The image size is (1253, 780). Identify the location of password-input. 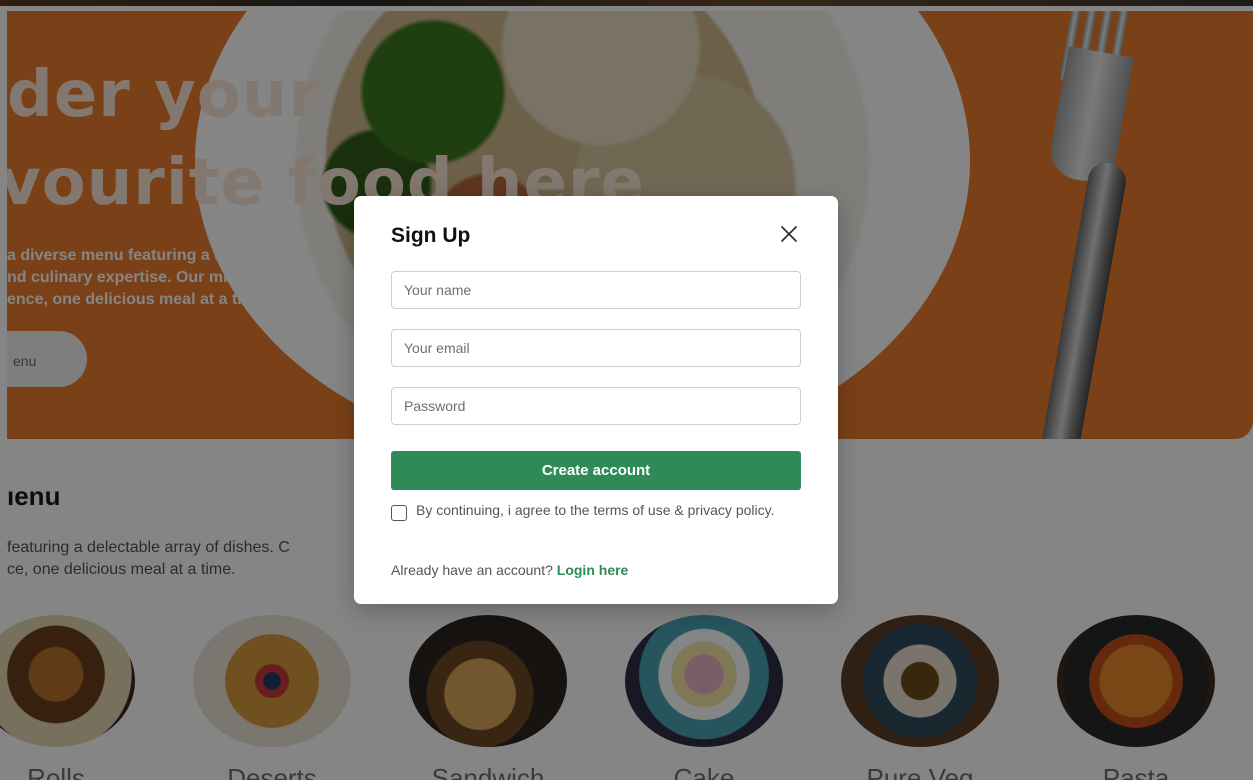
(596, 406).